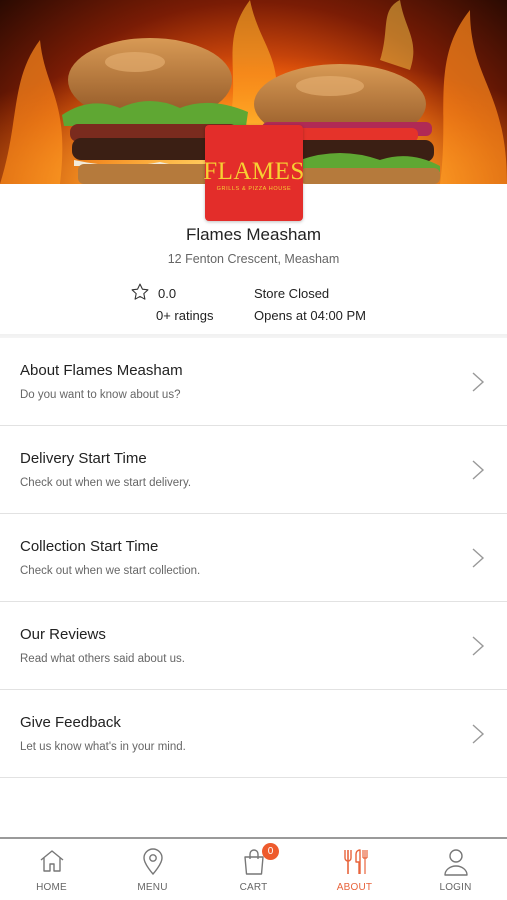  What do you see at coordinates (103, 747) in the screenshot?
I see `list-item-subtitle: Let us know what's in your mind.` at bounding box center [103, 747].